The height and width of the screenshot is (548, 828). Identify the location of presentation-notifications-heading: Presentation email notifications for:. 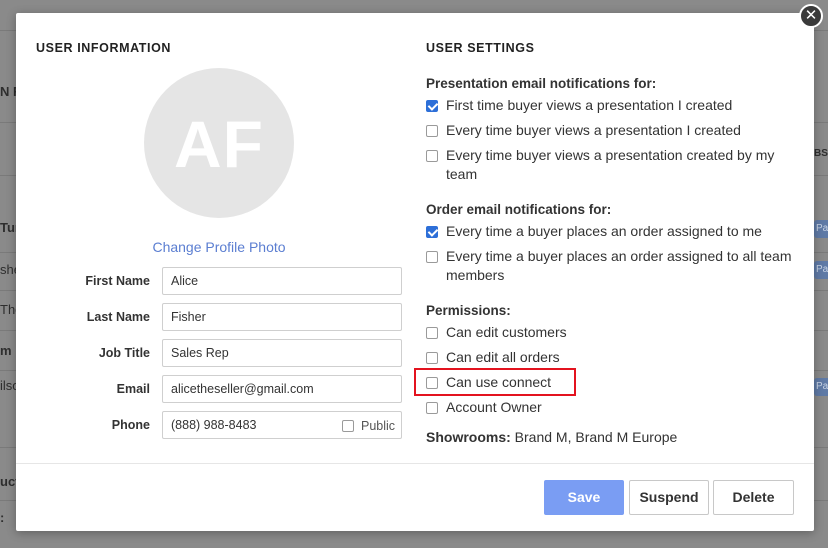
(541, 83).